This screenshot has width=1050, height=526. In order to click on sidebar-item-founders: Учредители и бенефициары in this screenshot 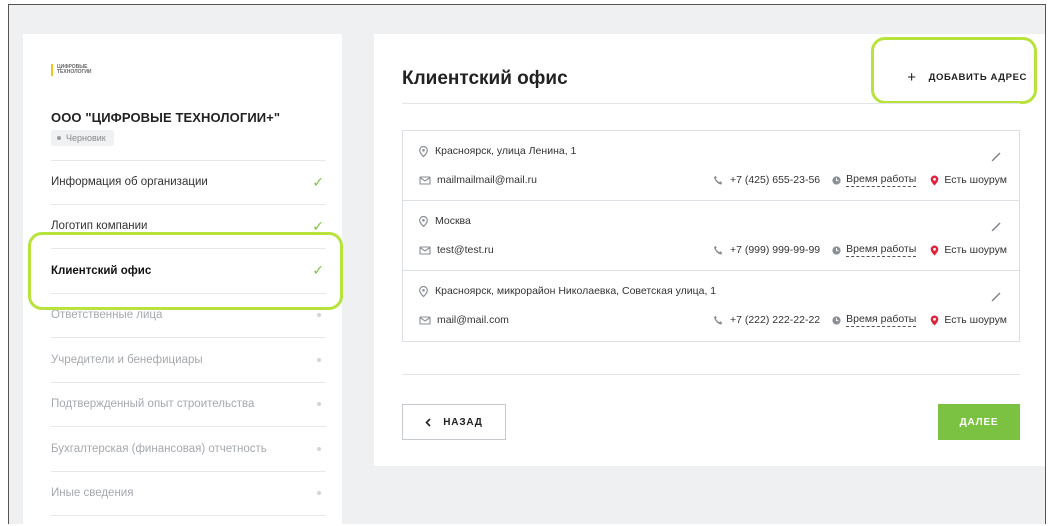, I will do `click(188, 360)`.